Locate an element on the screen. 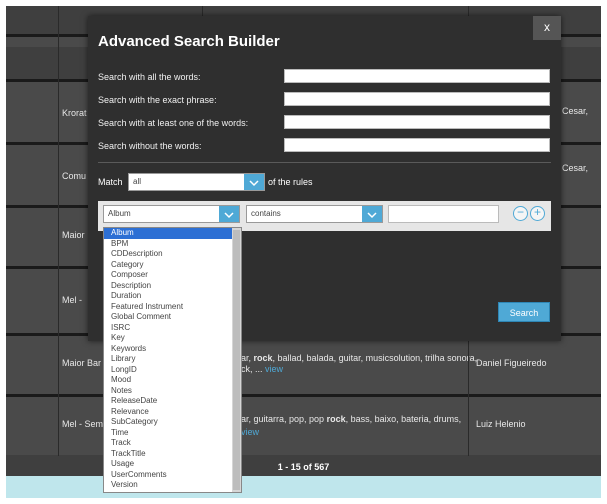  remove-rule-icon: − is located at coordinates (520, 213).